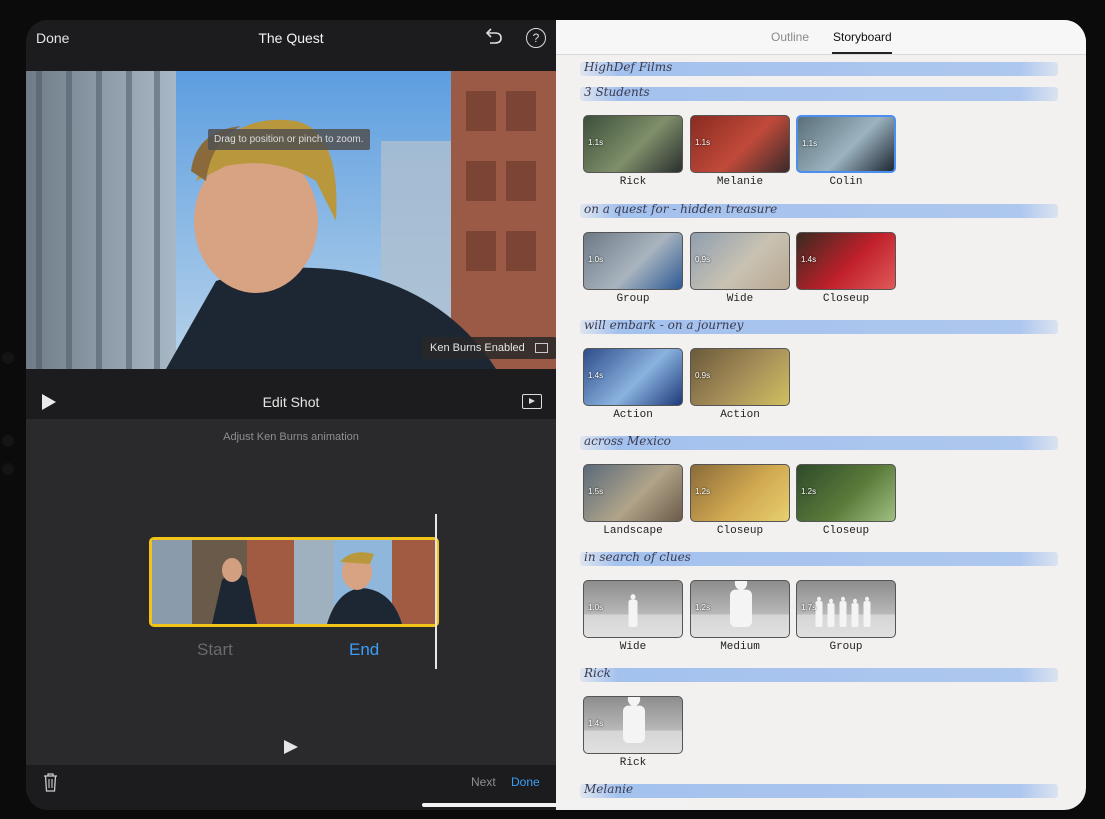 The width and height of the screenshot is (1105, 819). I want to click on tab-storyboard: Storyboard, so click(862, 37).